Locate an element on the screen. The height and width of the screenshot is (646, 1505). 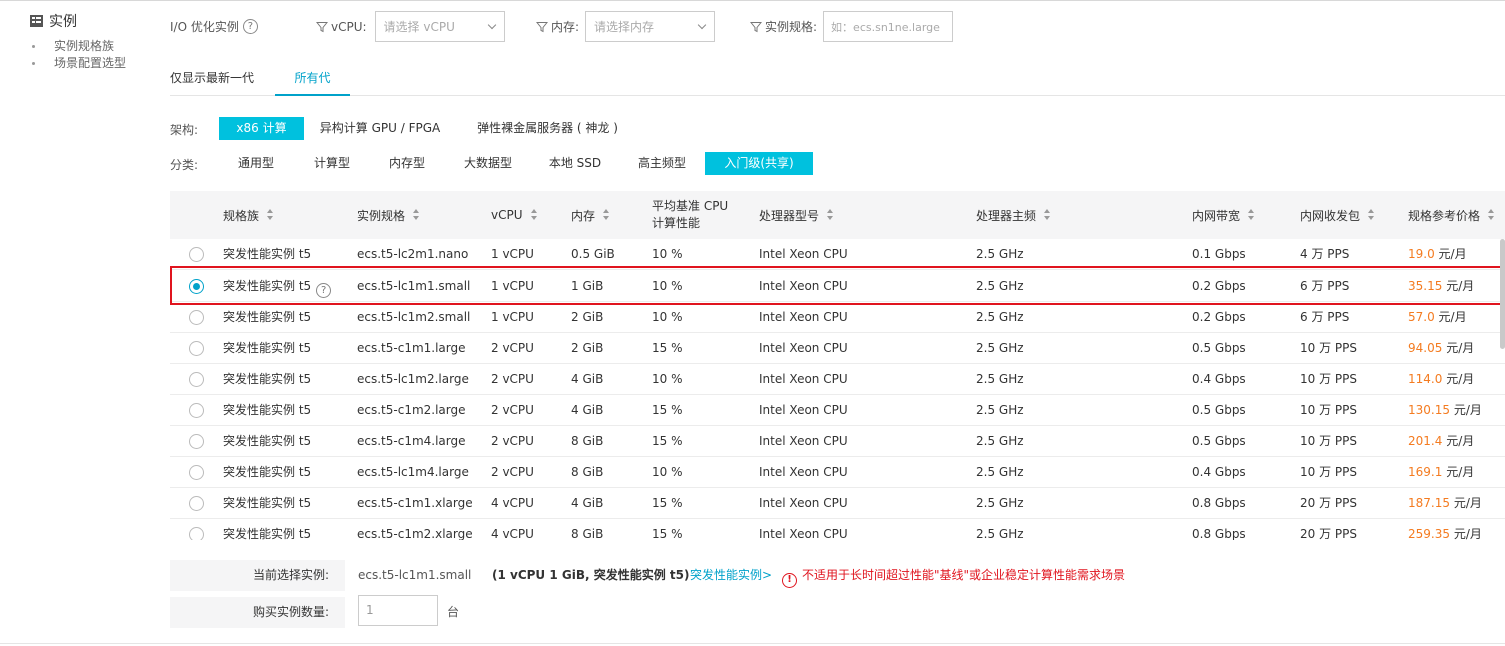
burstable-instance-link: 突发性能实例> is located at coordinates (731, 575).